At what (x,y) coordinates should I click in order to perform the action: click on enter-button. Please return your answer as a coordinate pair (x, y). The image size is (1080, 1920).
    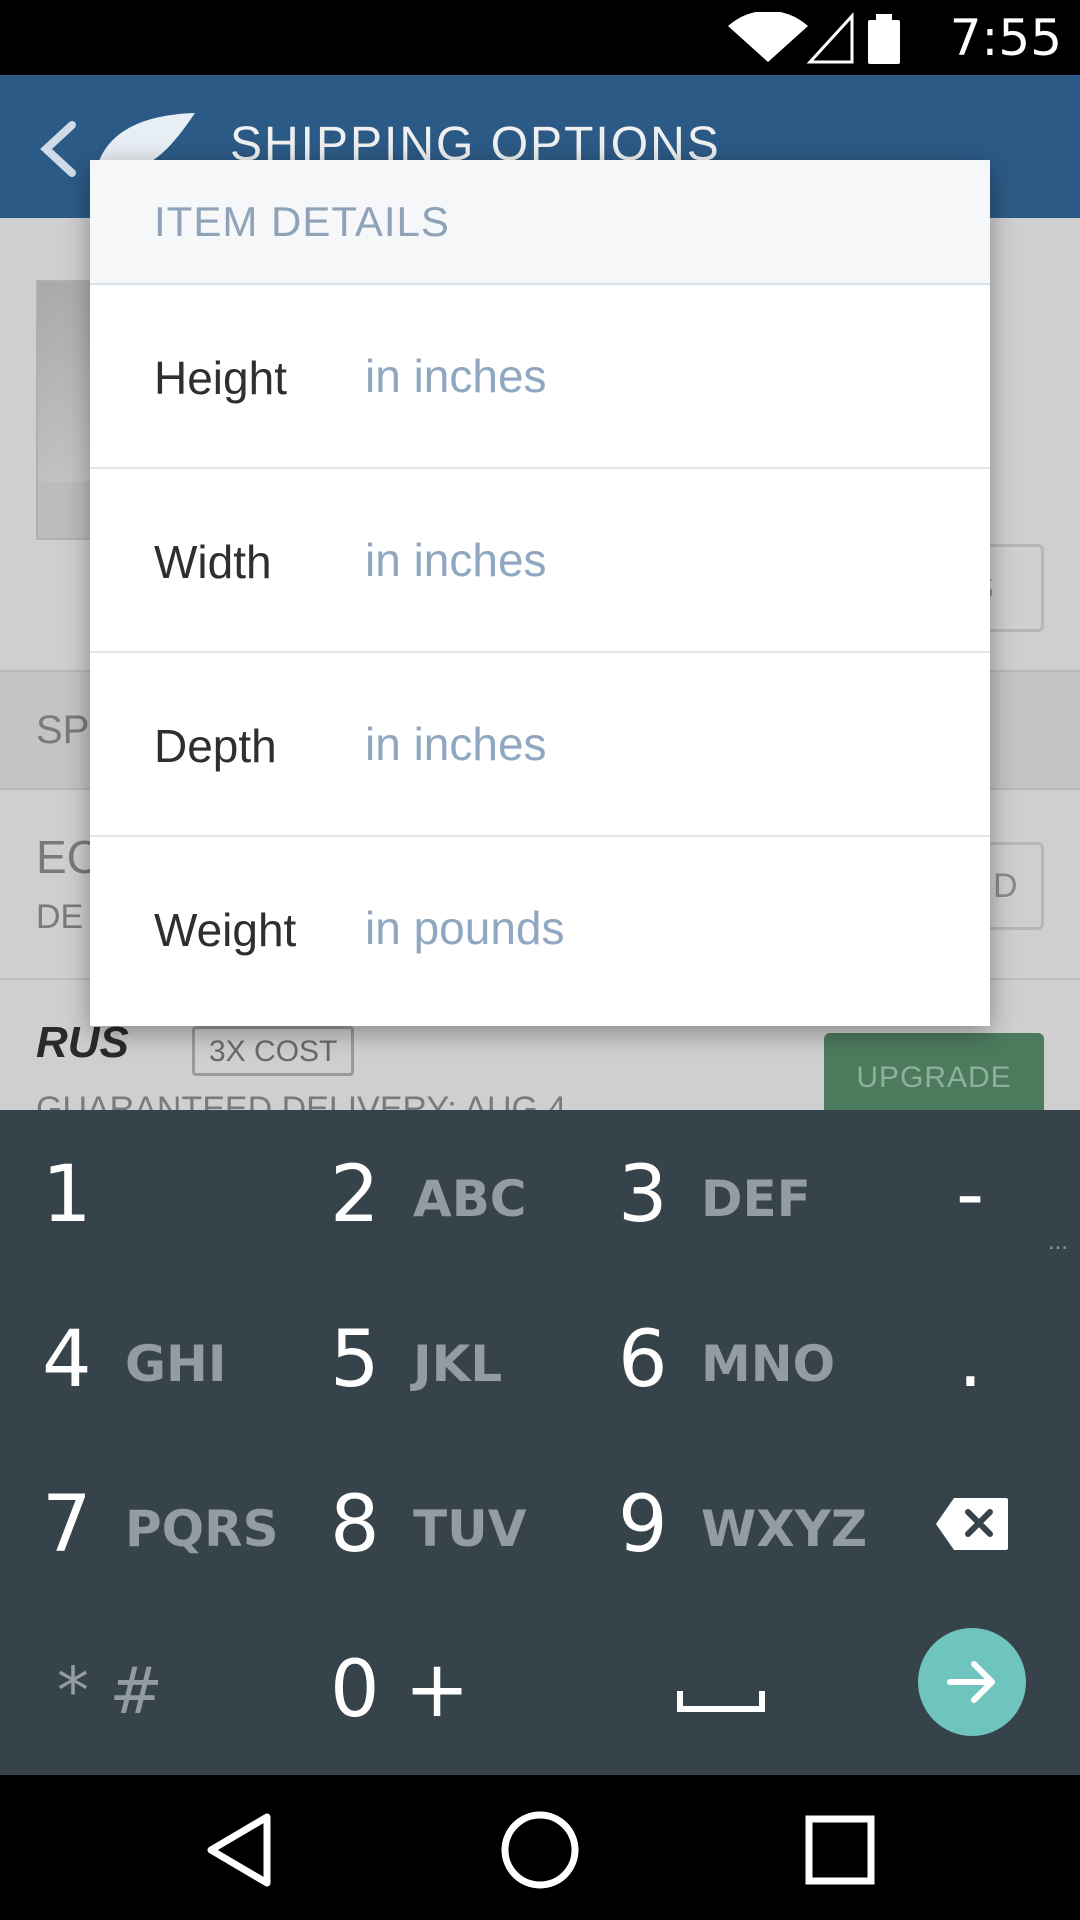
    Looking at the image, I should click on (972, 1682).